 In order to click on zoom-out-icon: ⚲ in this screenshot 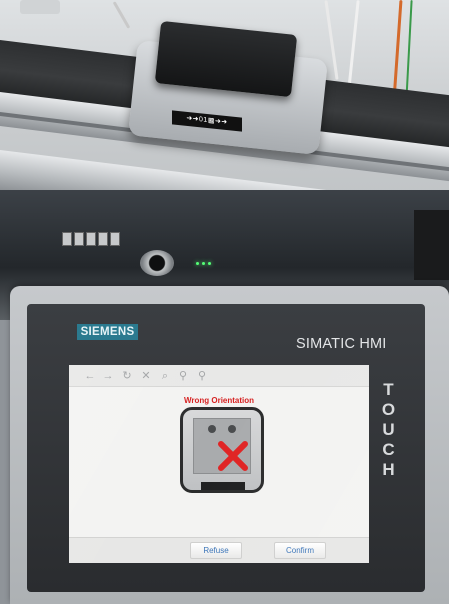, I will do `click(202, 376)`.